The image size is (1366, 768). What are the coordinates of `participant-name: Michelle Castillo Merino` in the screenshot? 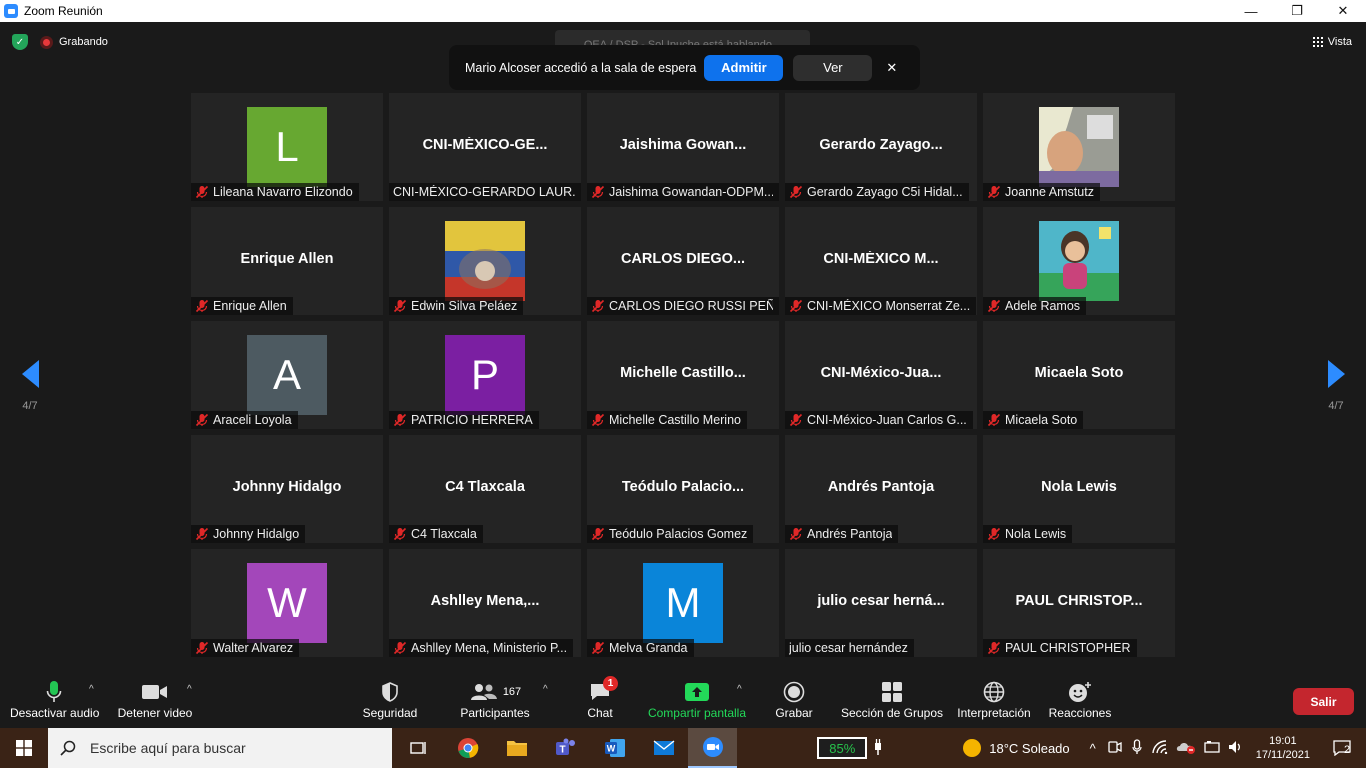 It's located at (675, 420).